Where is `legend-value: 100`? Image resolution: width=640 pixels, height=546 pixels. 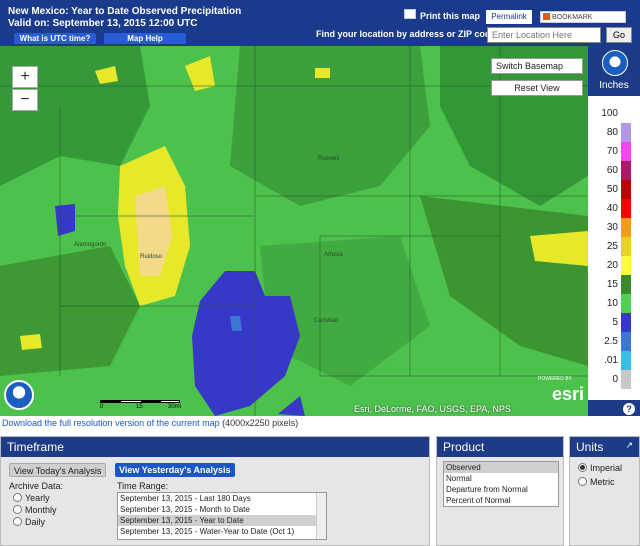 legend-value: 100 is located at coordinates (609, 113).